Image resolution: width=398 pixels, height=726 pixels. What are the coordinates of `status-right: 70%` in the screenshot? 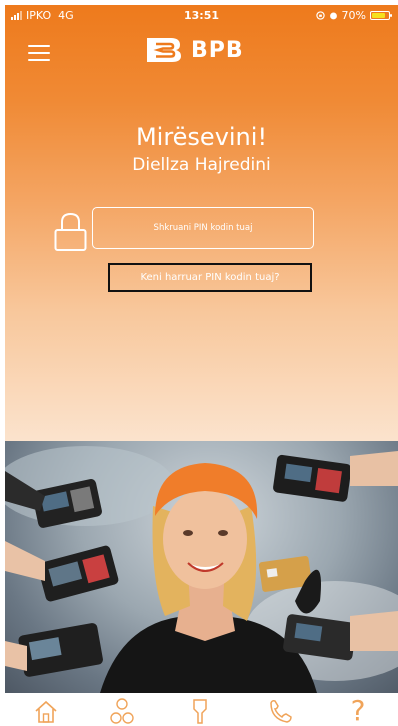 It's located at (353, 15).